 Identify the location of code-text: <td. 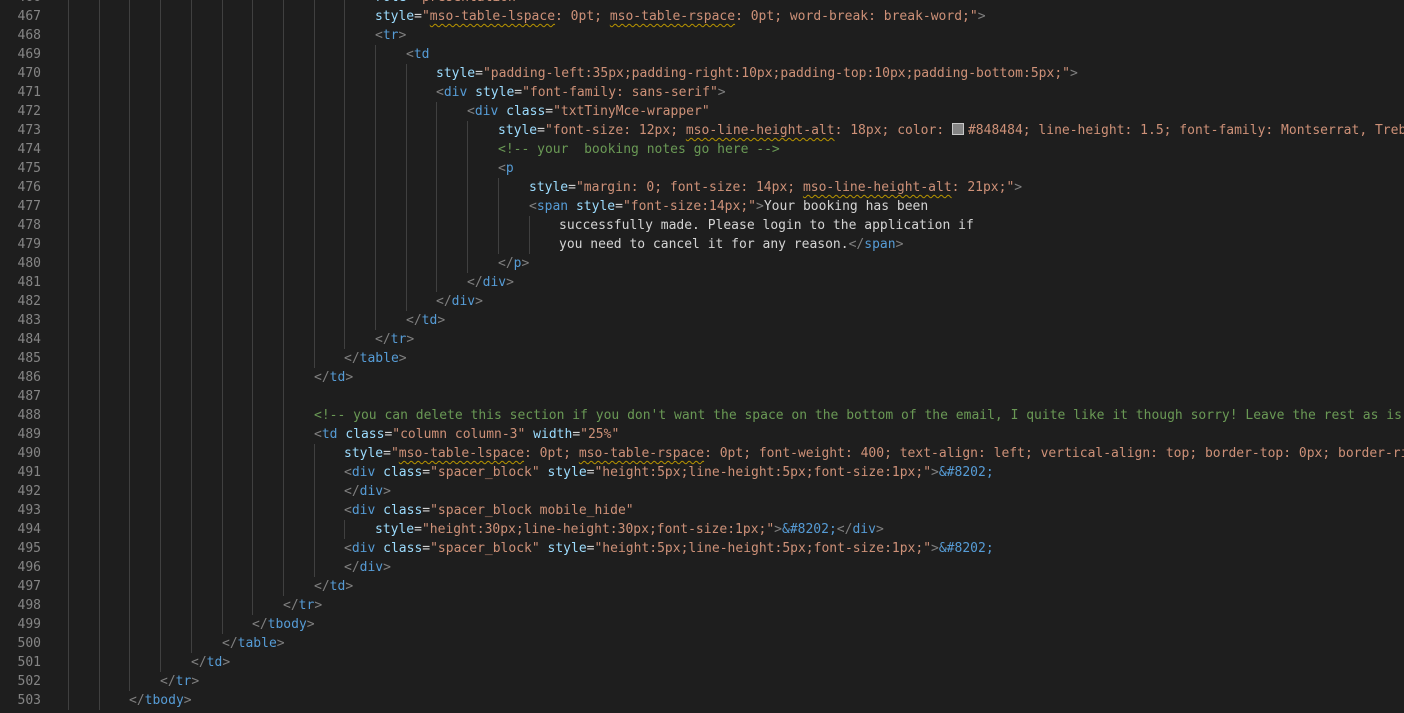
(417, 54).